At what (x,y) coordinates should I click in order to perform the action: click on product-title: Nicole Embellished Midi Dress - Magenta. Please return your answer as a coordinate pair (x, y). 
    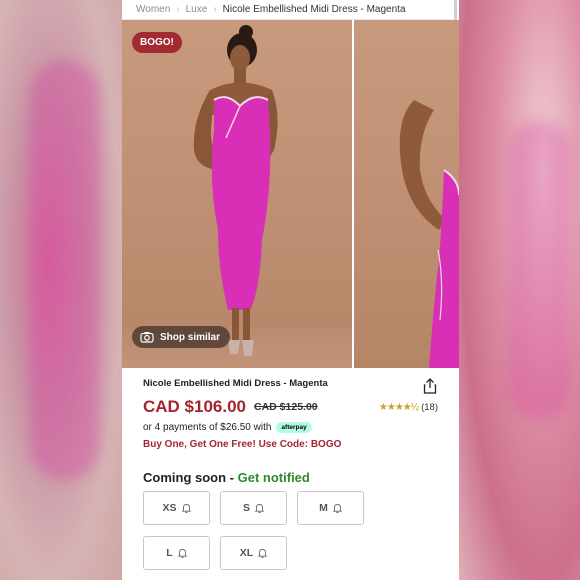
    Looking at the image, I should click on (235, 383).